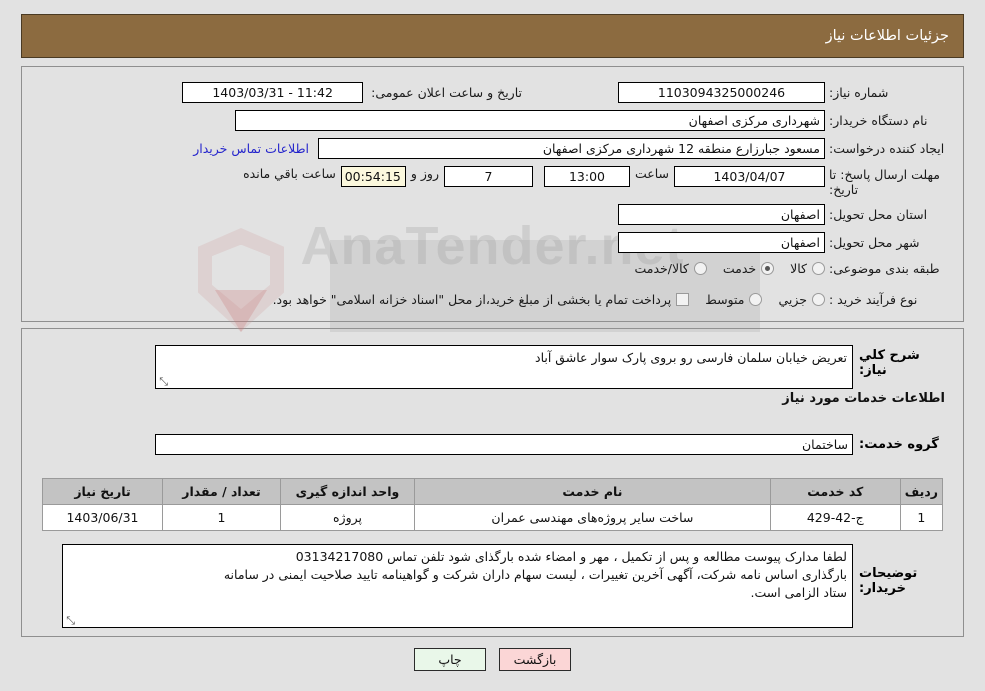 This screenshot has height=691, width=985. Describe the element at coordinates (899, 444) in the screenshot. I see `service-group-label: گروه خدمت:` at that location.